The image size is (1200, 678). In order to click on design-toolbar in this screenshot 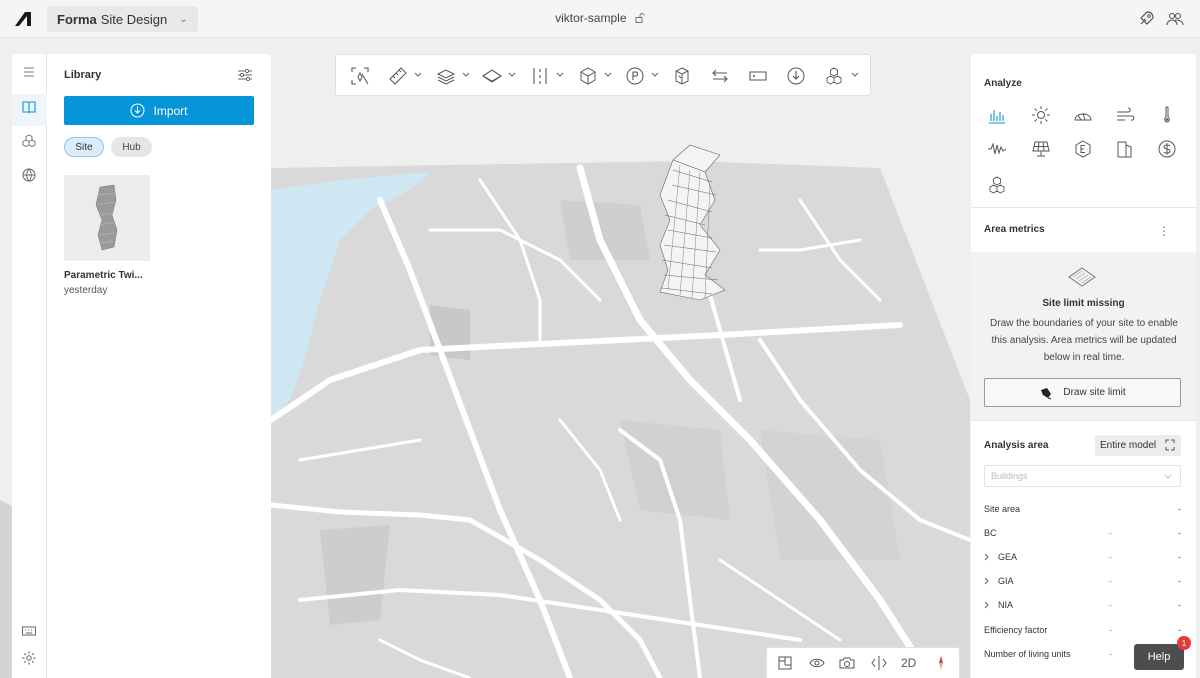, I will do `click(603, 75)`.